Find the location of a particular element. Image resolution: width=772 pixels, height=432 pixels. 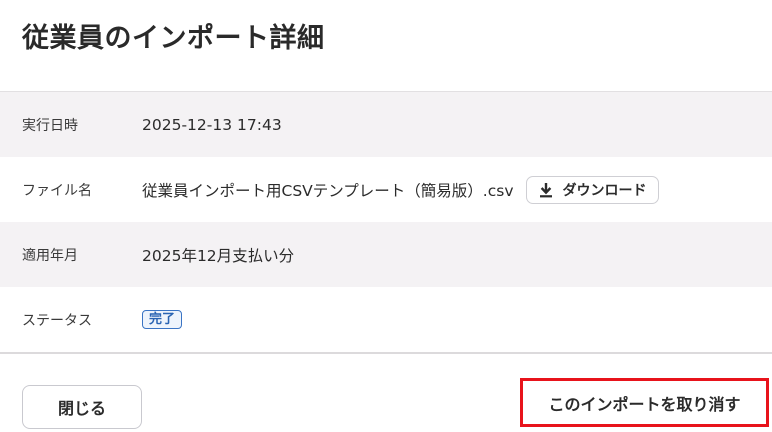

executed-at-value: 2025-12-13 17:43 is located at coordinates (212, 124).